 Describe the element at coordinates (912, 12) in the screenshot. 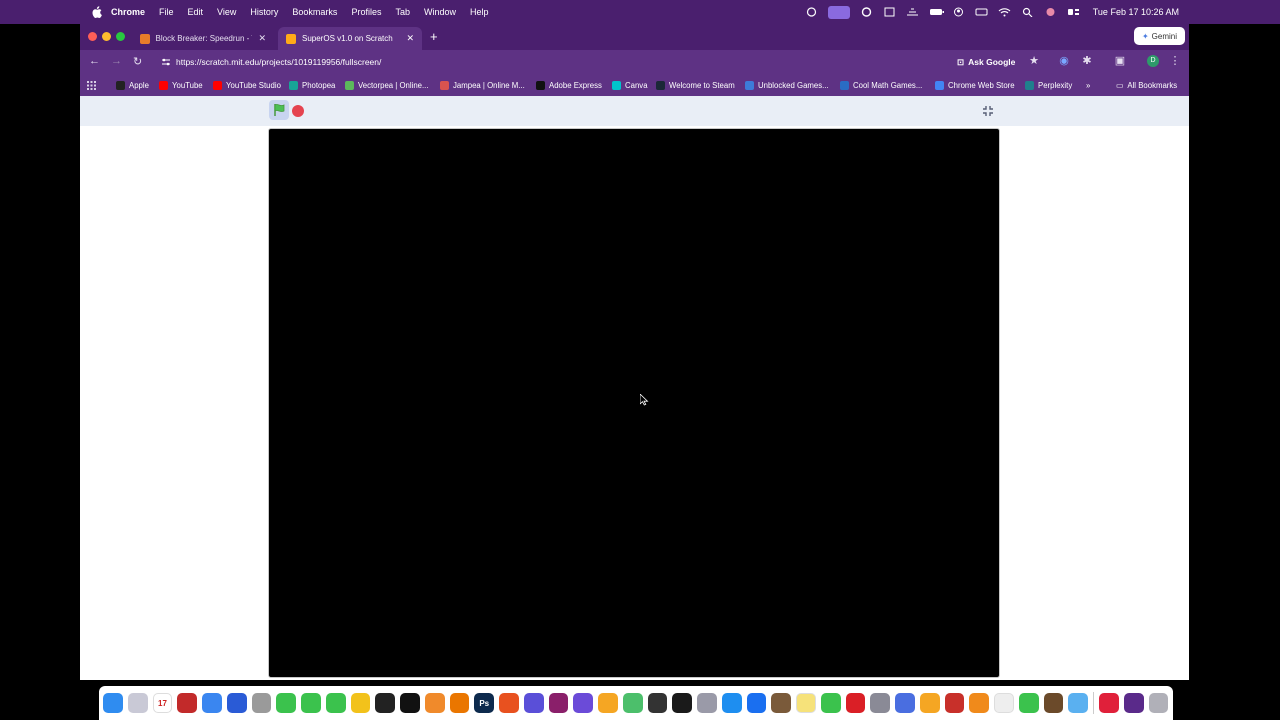

I see `equalizer-icon` at that location.